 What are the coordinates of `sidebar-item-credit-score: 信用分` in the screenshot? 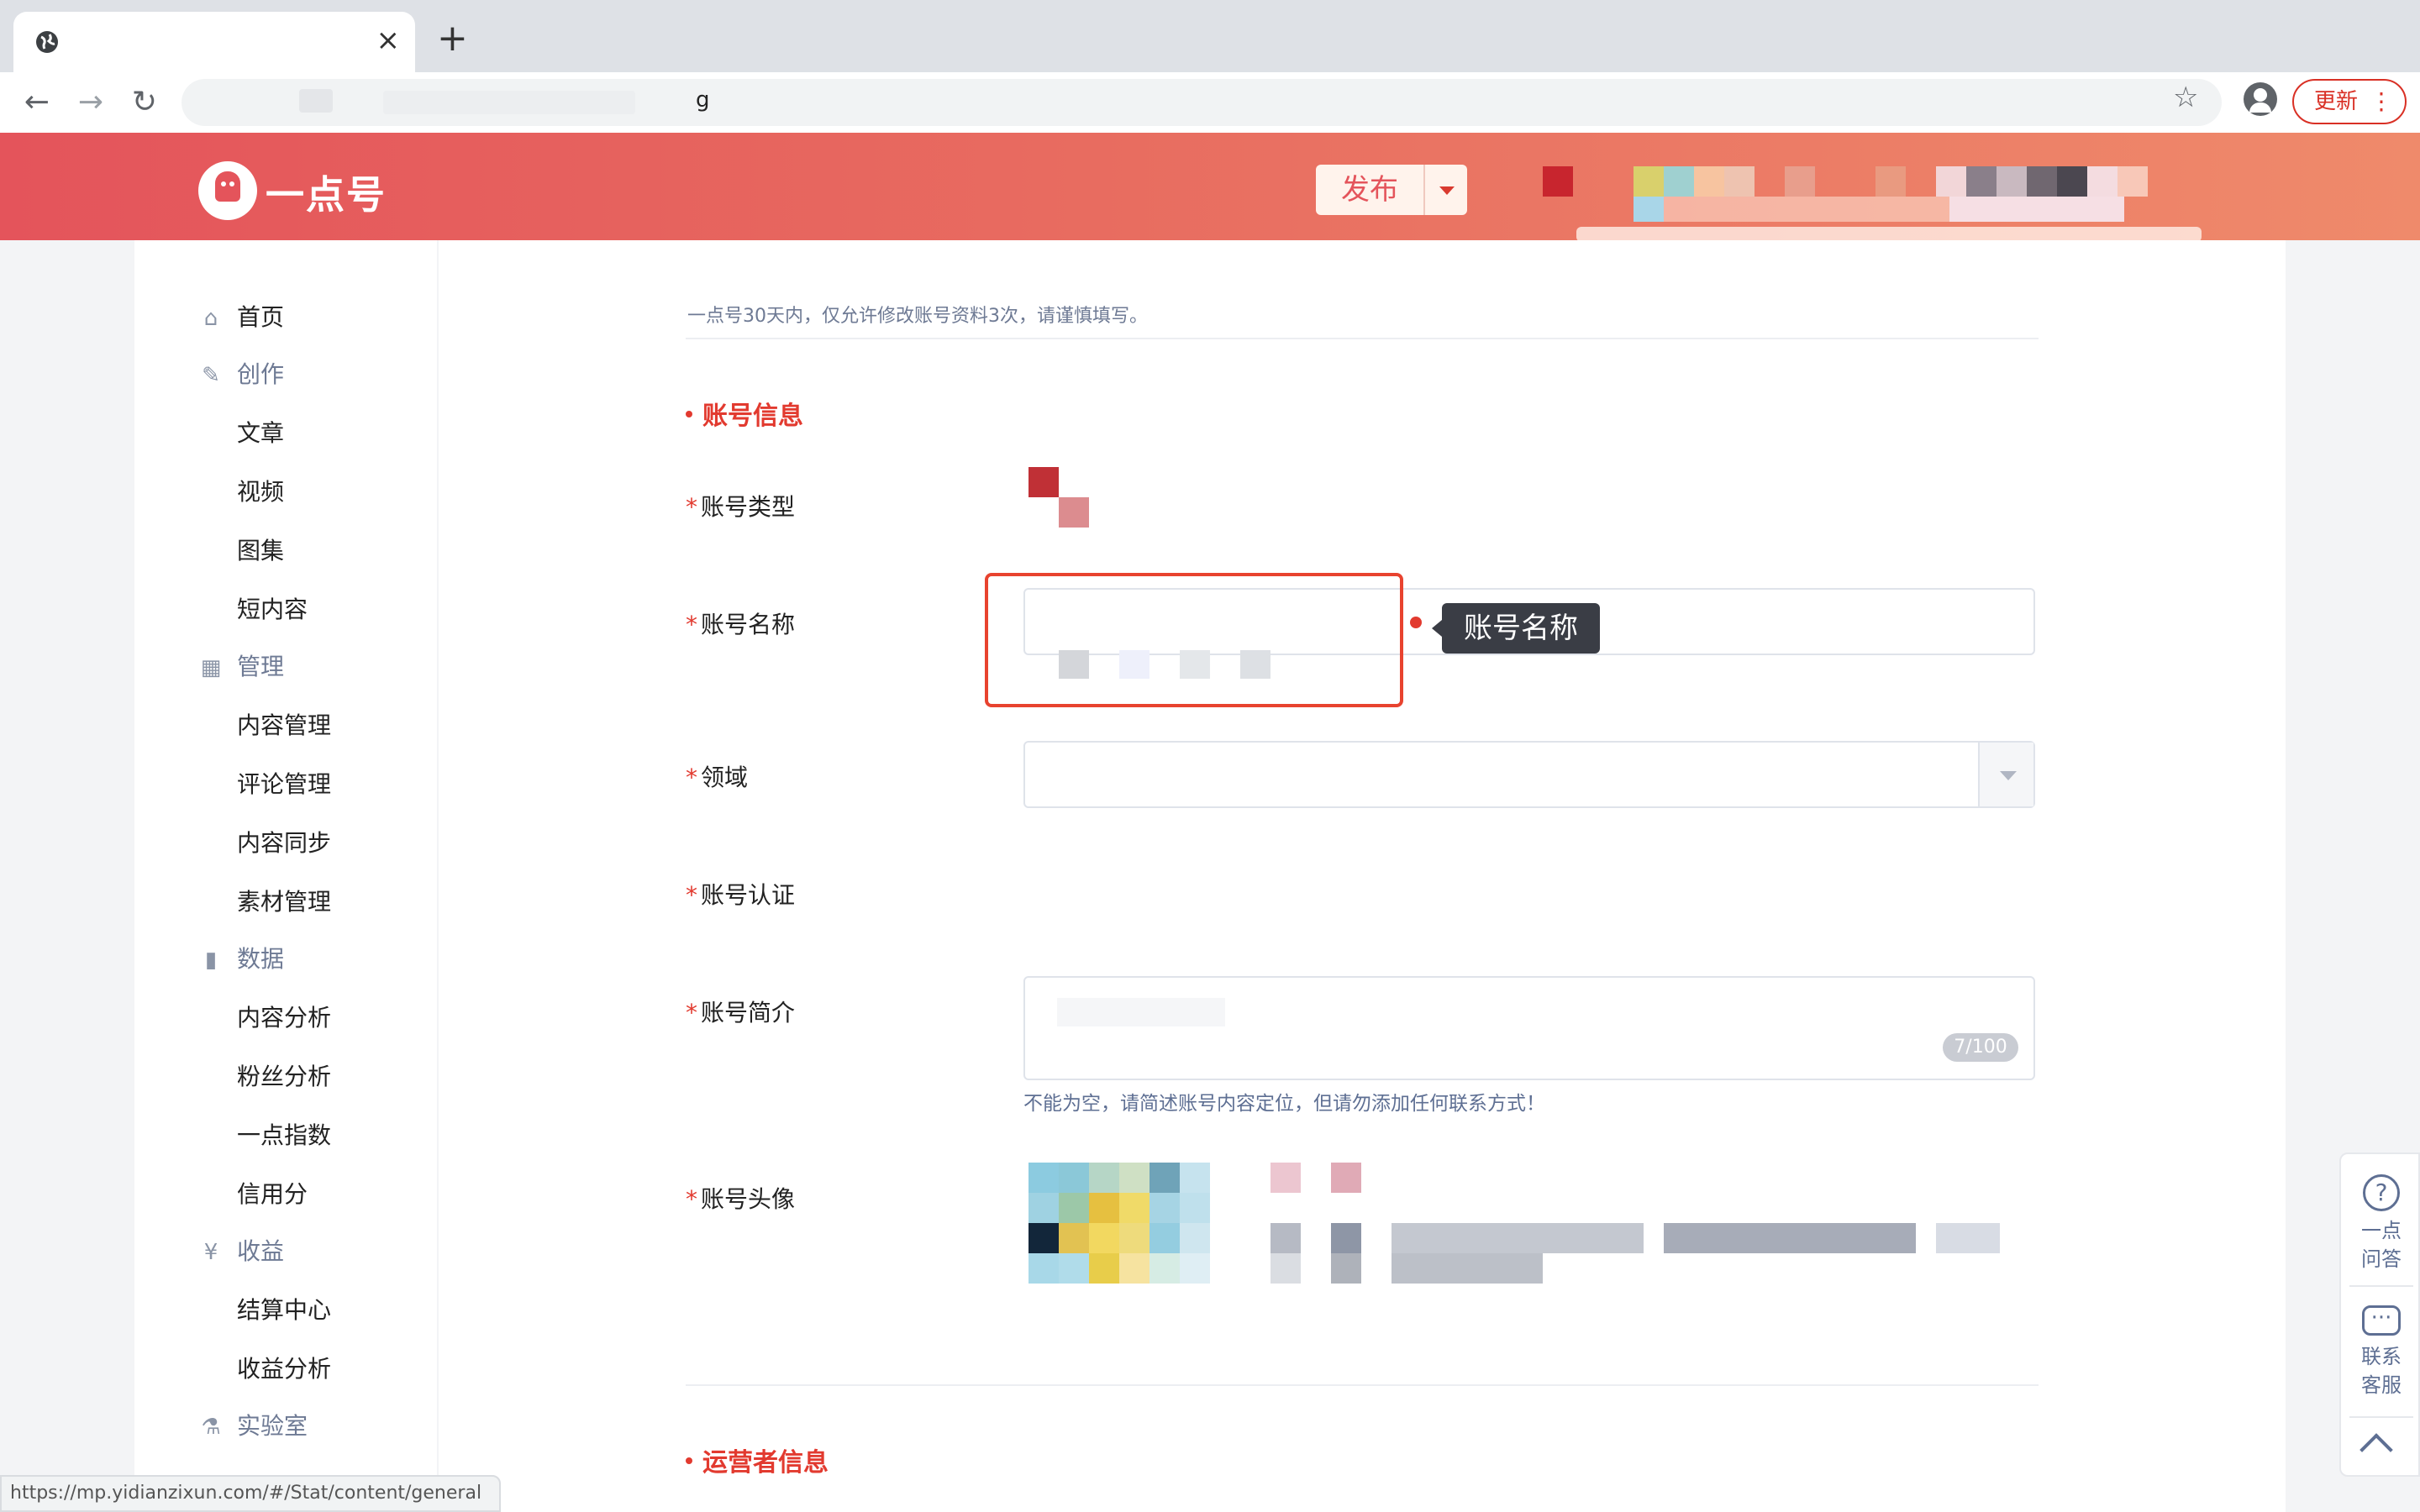 It's located at (285, 1194).